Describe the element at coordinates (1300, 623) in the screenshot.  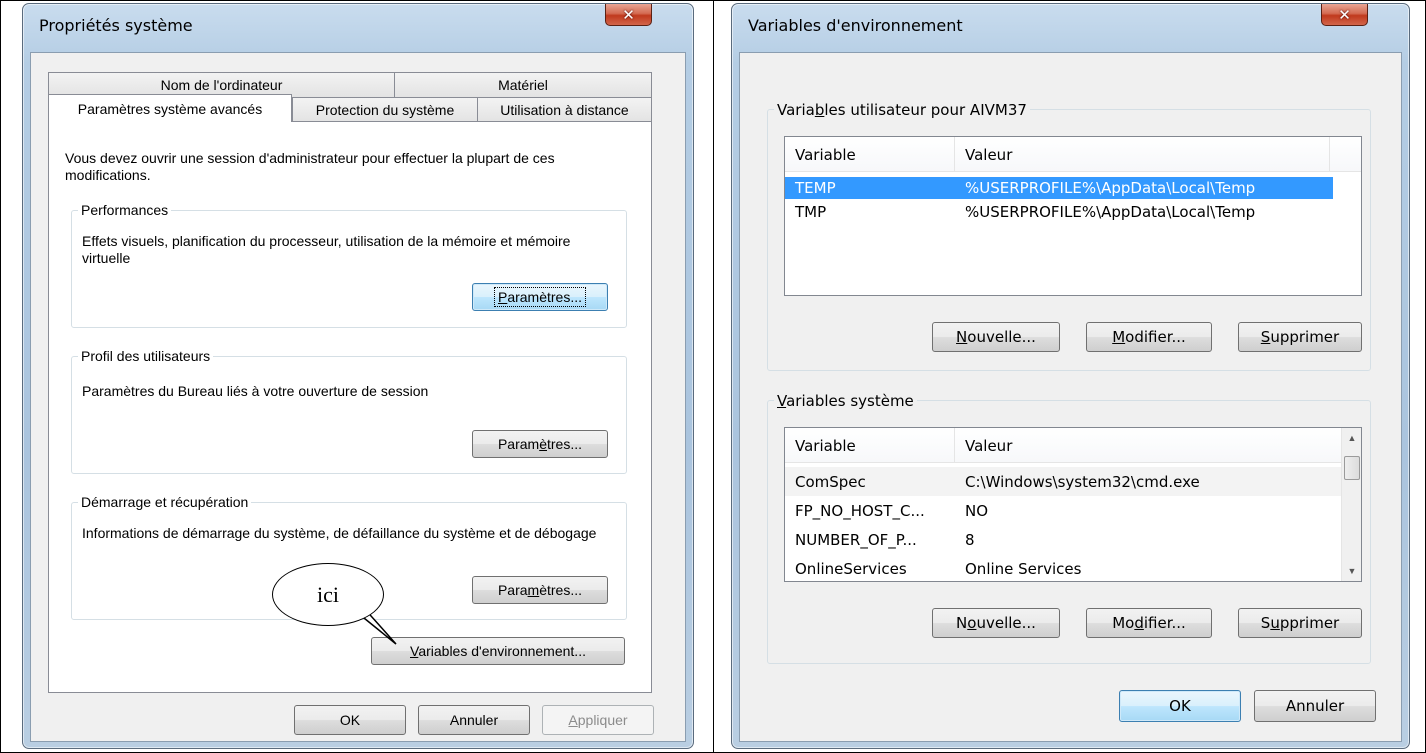
I see `system-delete-button: Supprimer` at that location.